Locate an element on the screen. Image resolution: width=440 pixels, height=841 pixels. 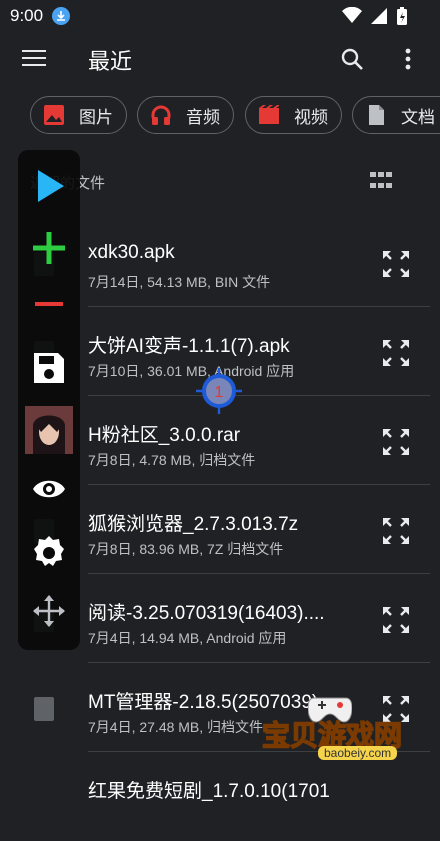
battery-icon is located at coordinates (402, 16).